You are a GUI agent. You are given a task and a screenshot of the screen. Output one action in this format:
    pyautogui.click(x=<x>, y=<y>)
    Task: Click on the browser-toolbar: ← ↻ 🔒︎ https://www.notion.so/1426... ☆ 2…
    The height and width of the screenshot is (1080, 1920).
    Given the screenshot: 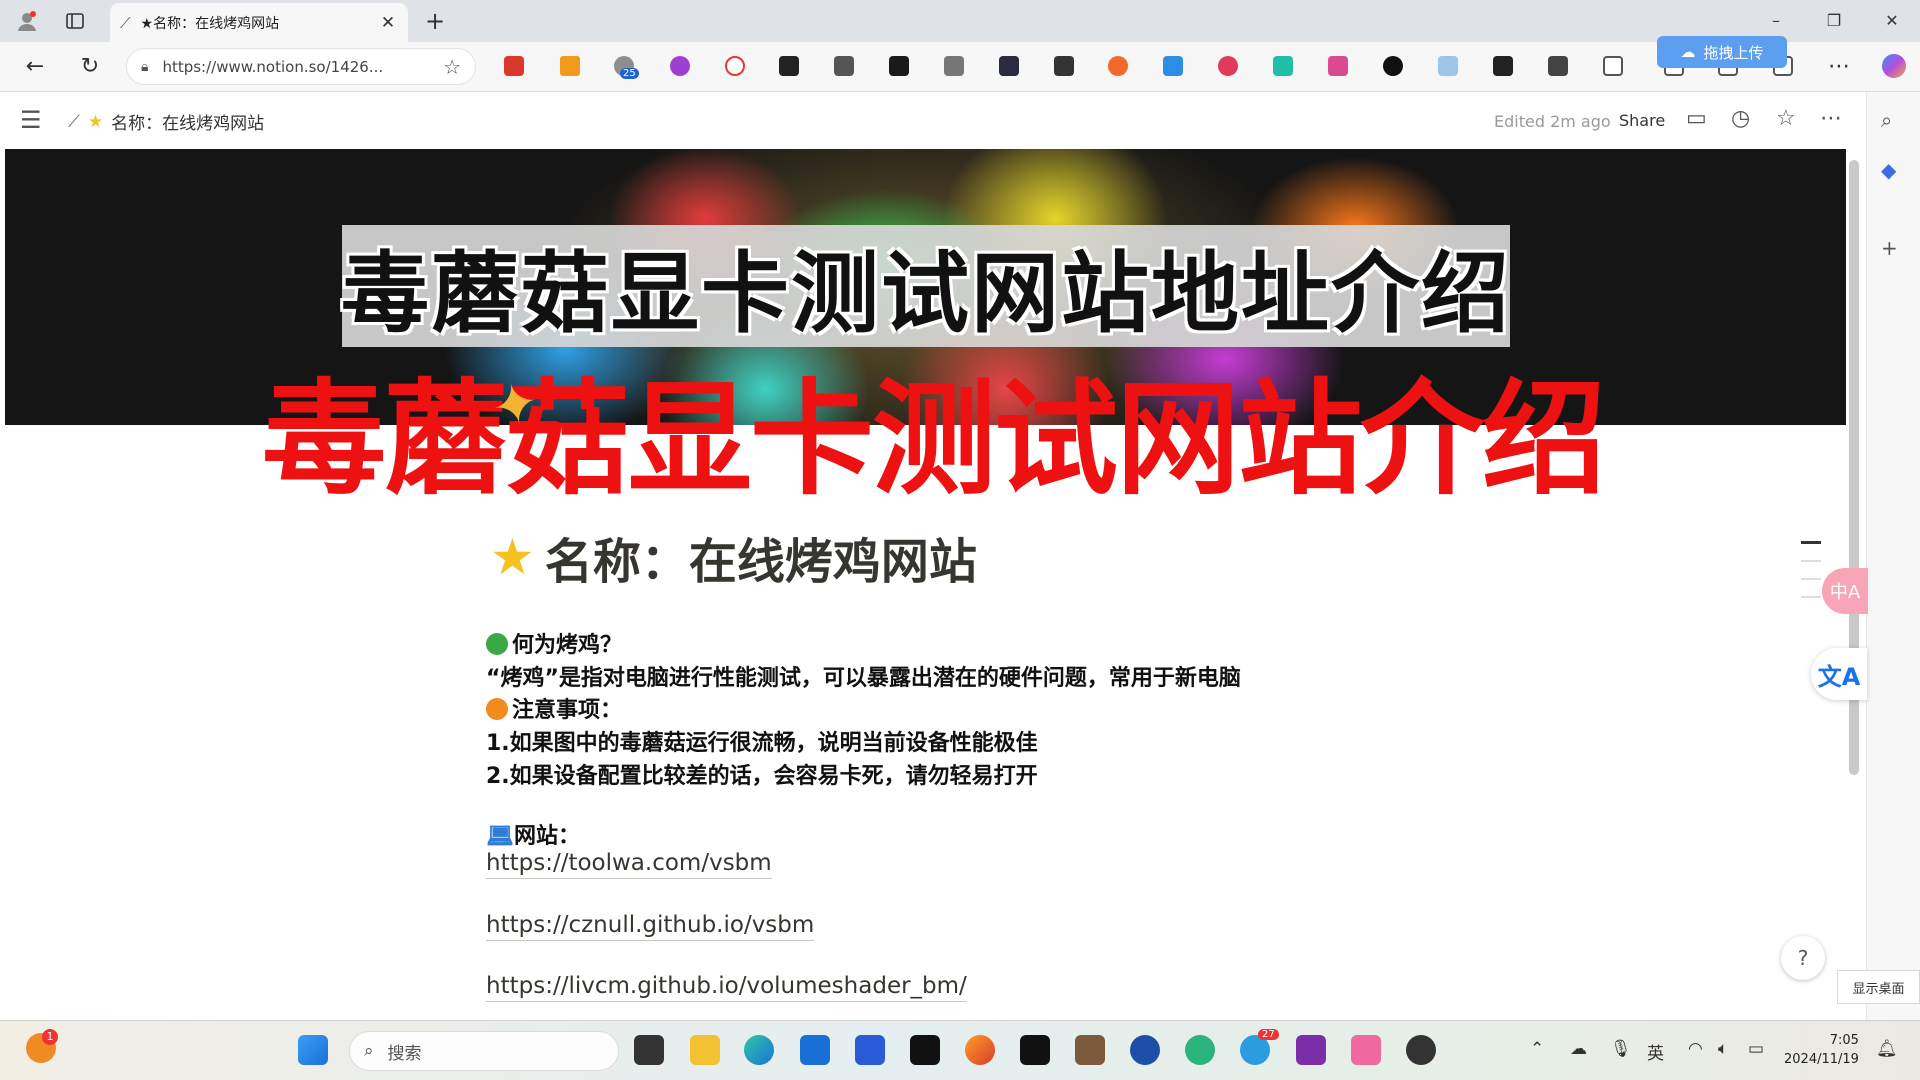 What is the action you would take?
    pyautogui.click(x=960, y=67)
    